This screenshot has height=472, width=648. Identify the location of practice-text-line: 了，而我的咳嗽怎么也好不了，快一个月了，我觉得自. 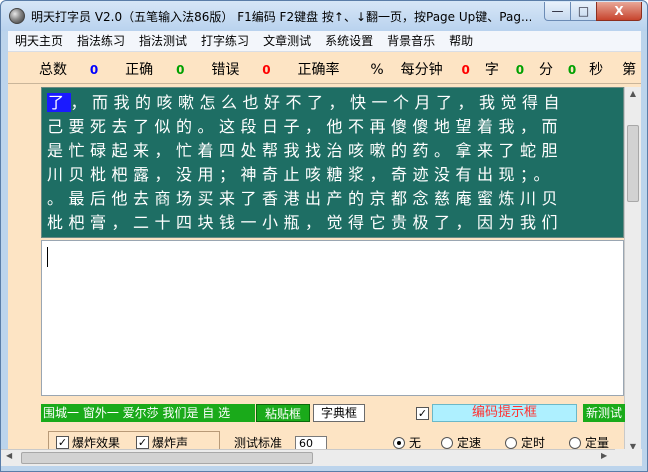
(306, 102).